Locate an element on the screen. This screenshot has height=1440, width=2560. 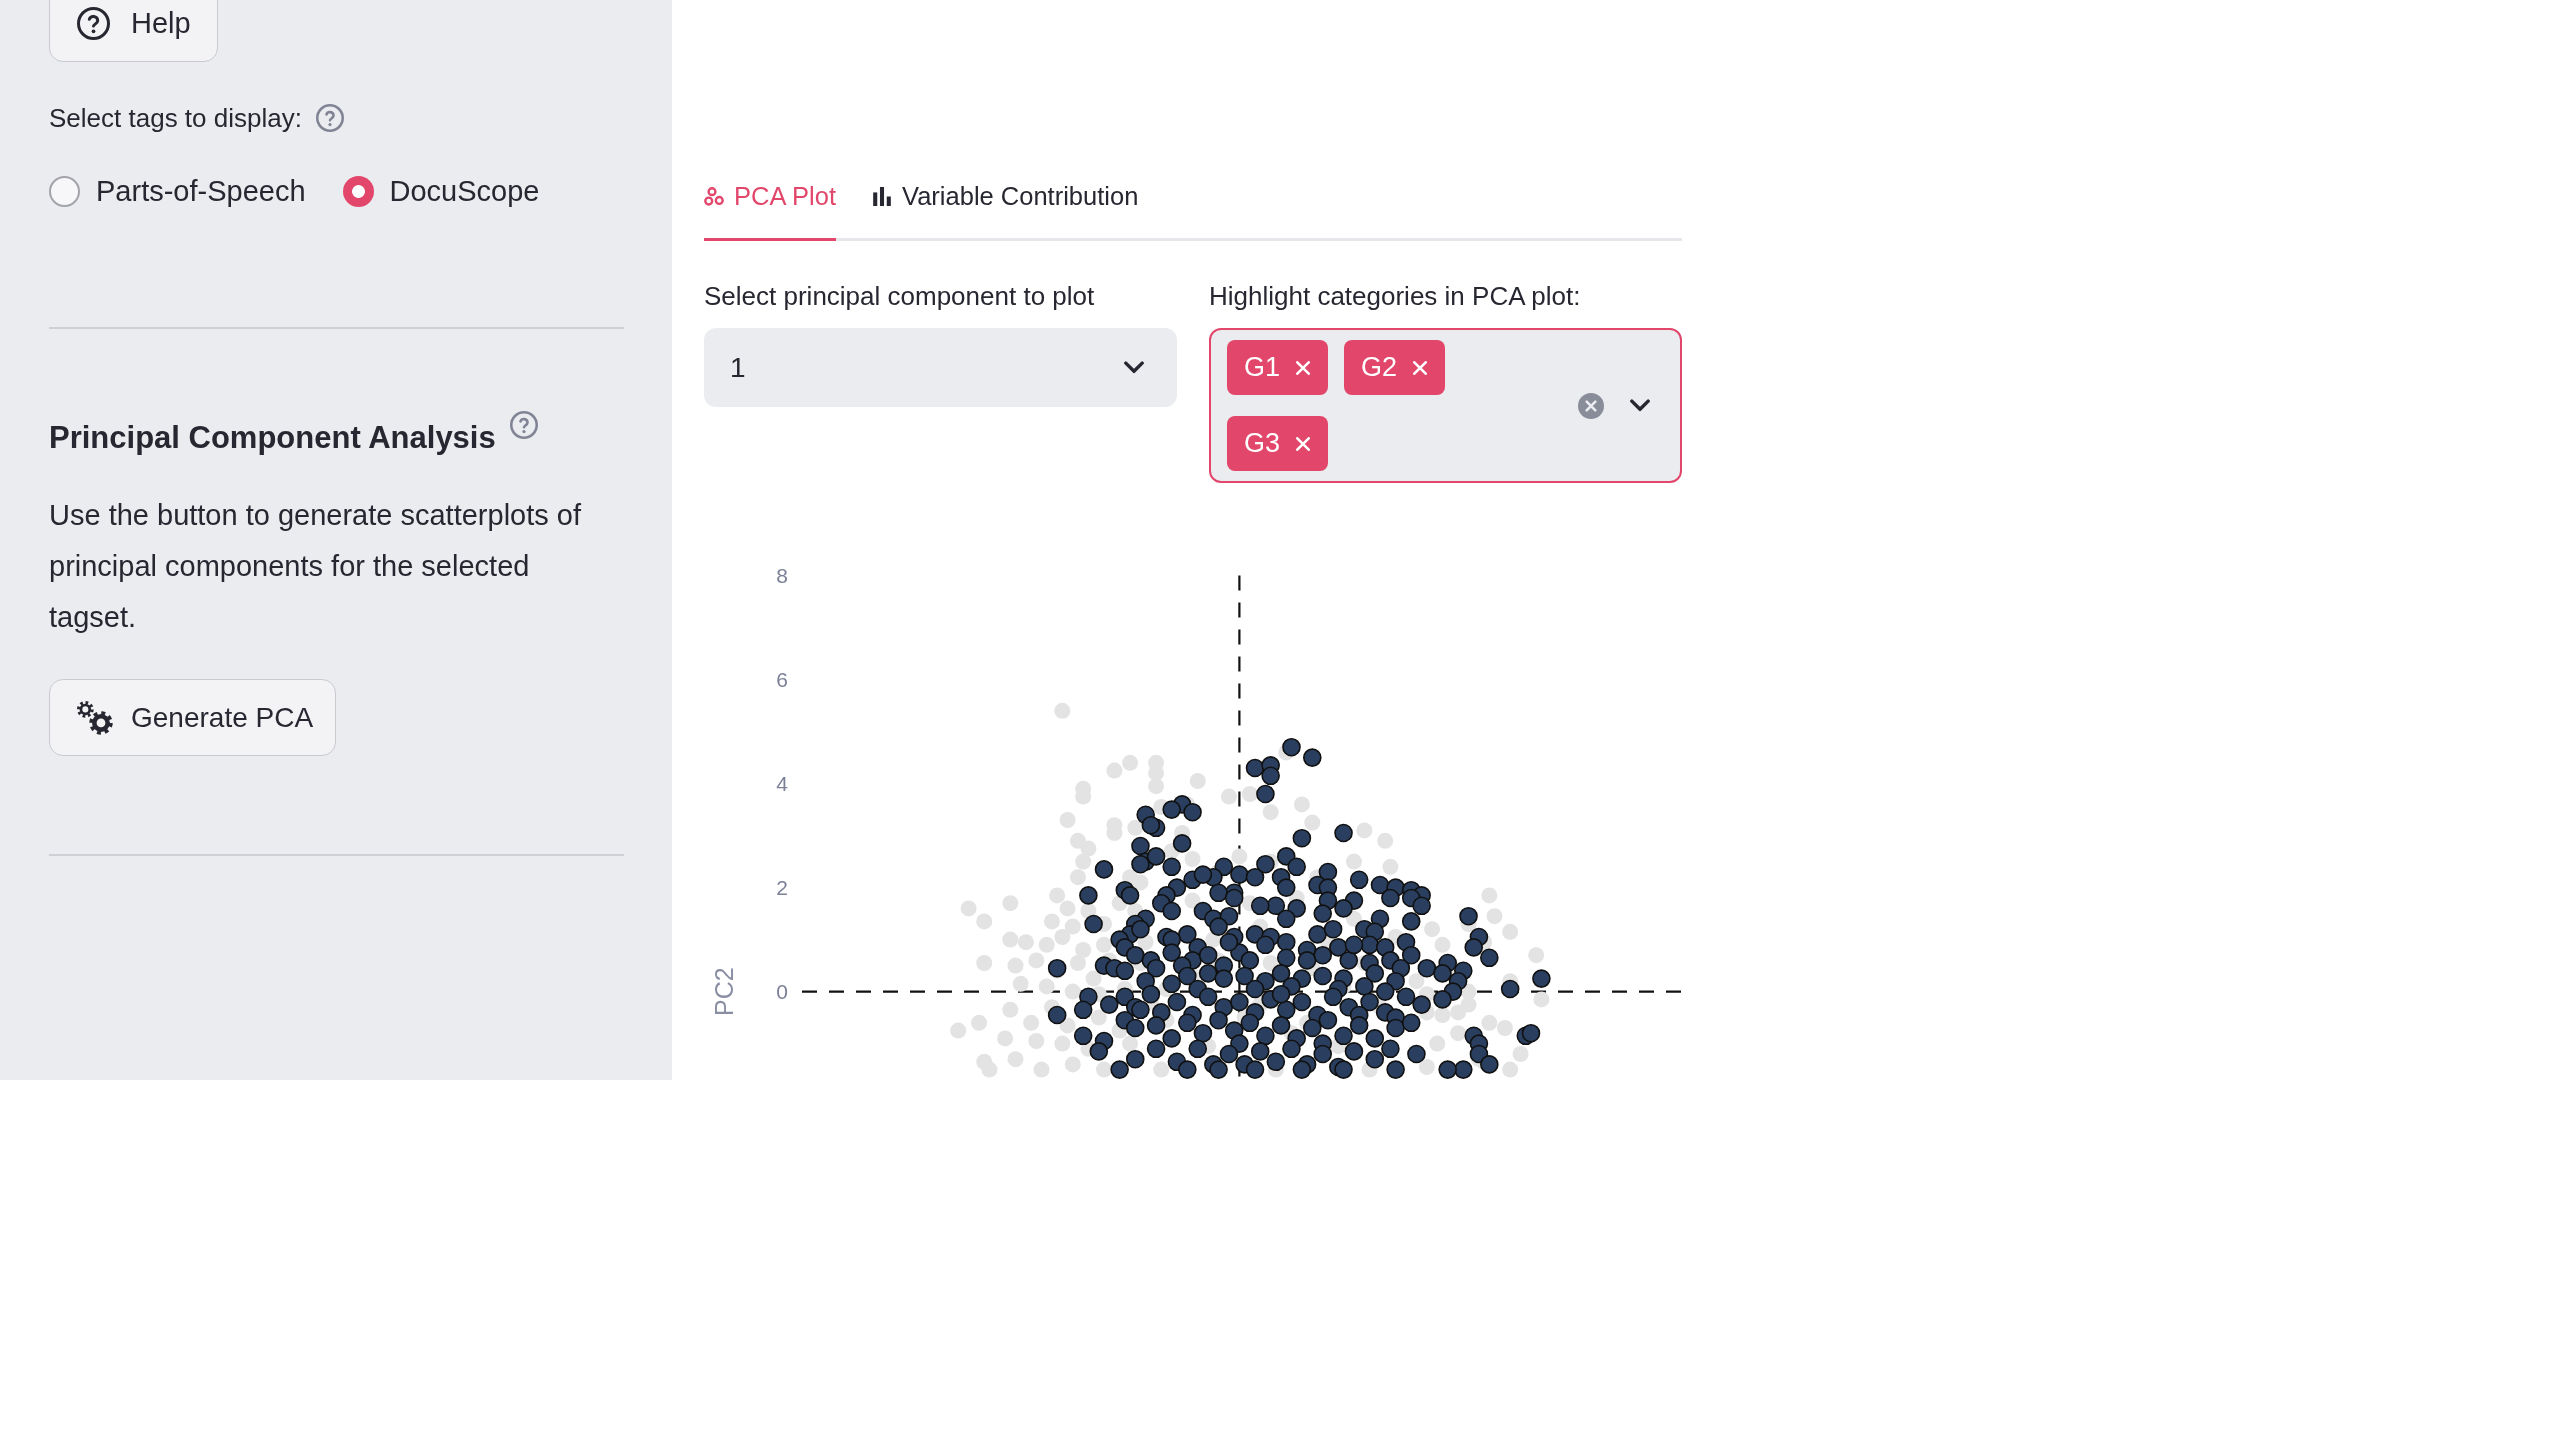
field-label: Highlight categories in PCA plot: is located at coordinates (1395, 296).